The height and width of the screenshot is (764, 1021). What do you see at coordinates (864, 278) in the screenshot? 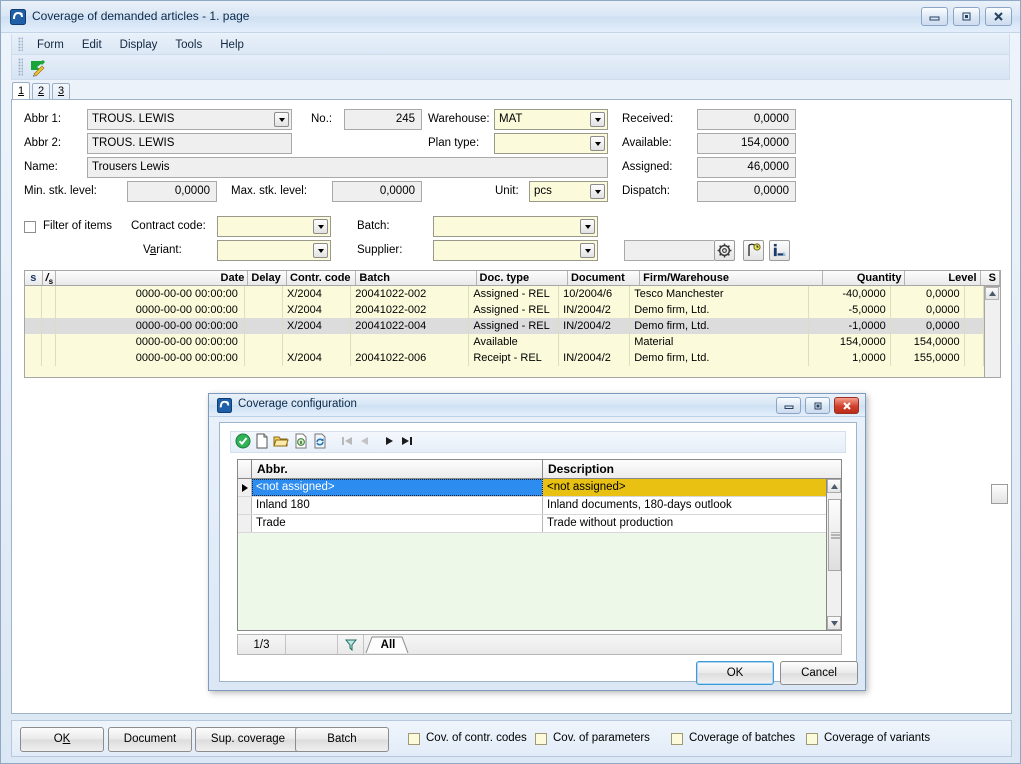
I see `grid-column-header-quantity: Quantity` at bounding box center [864, 278].